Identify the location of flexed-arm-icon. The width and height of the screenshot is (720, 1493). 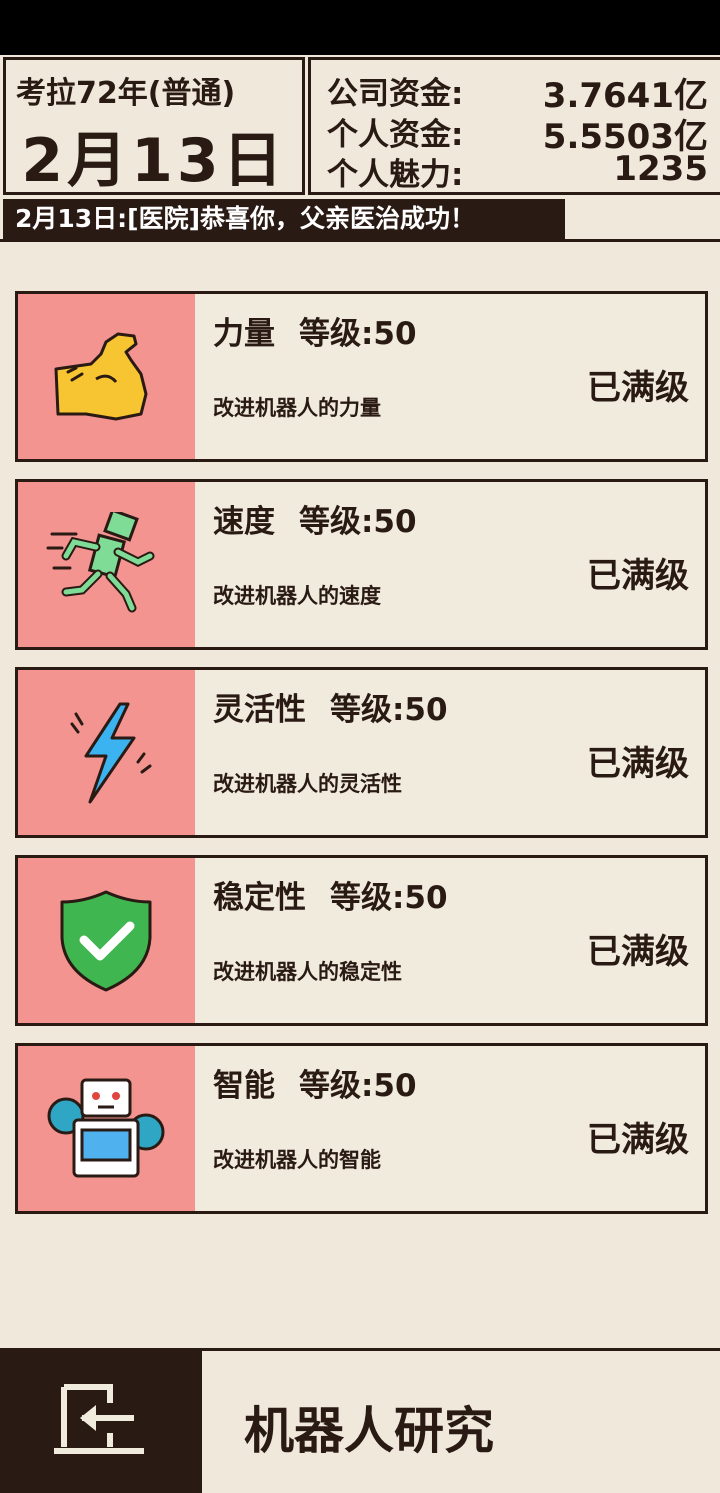
(101, 376).